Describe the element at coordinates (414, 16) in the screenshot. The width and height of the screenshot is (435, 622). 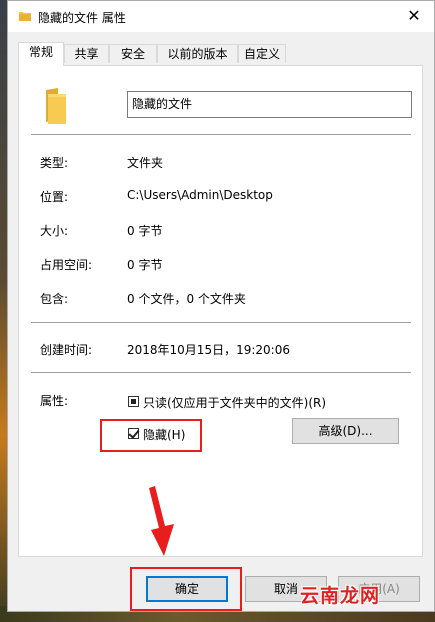
I see `close-icon: ✕` at that location.